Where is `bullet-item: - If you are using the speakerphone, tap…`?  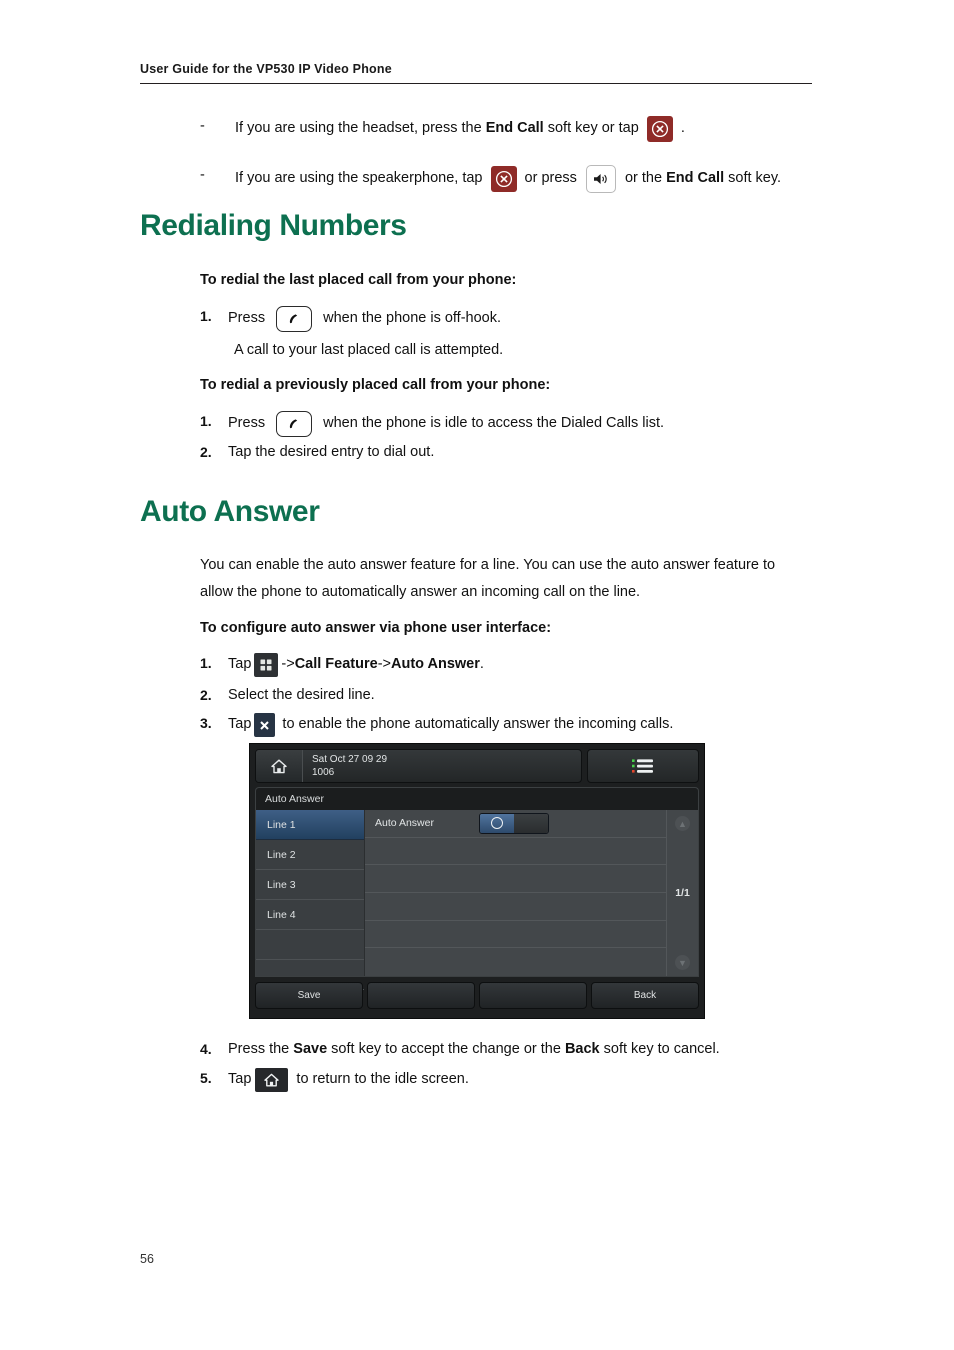
bullet-item: - If you are using the speakerphone, tap… is located at coordinates (485, 179).